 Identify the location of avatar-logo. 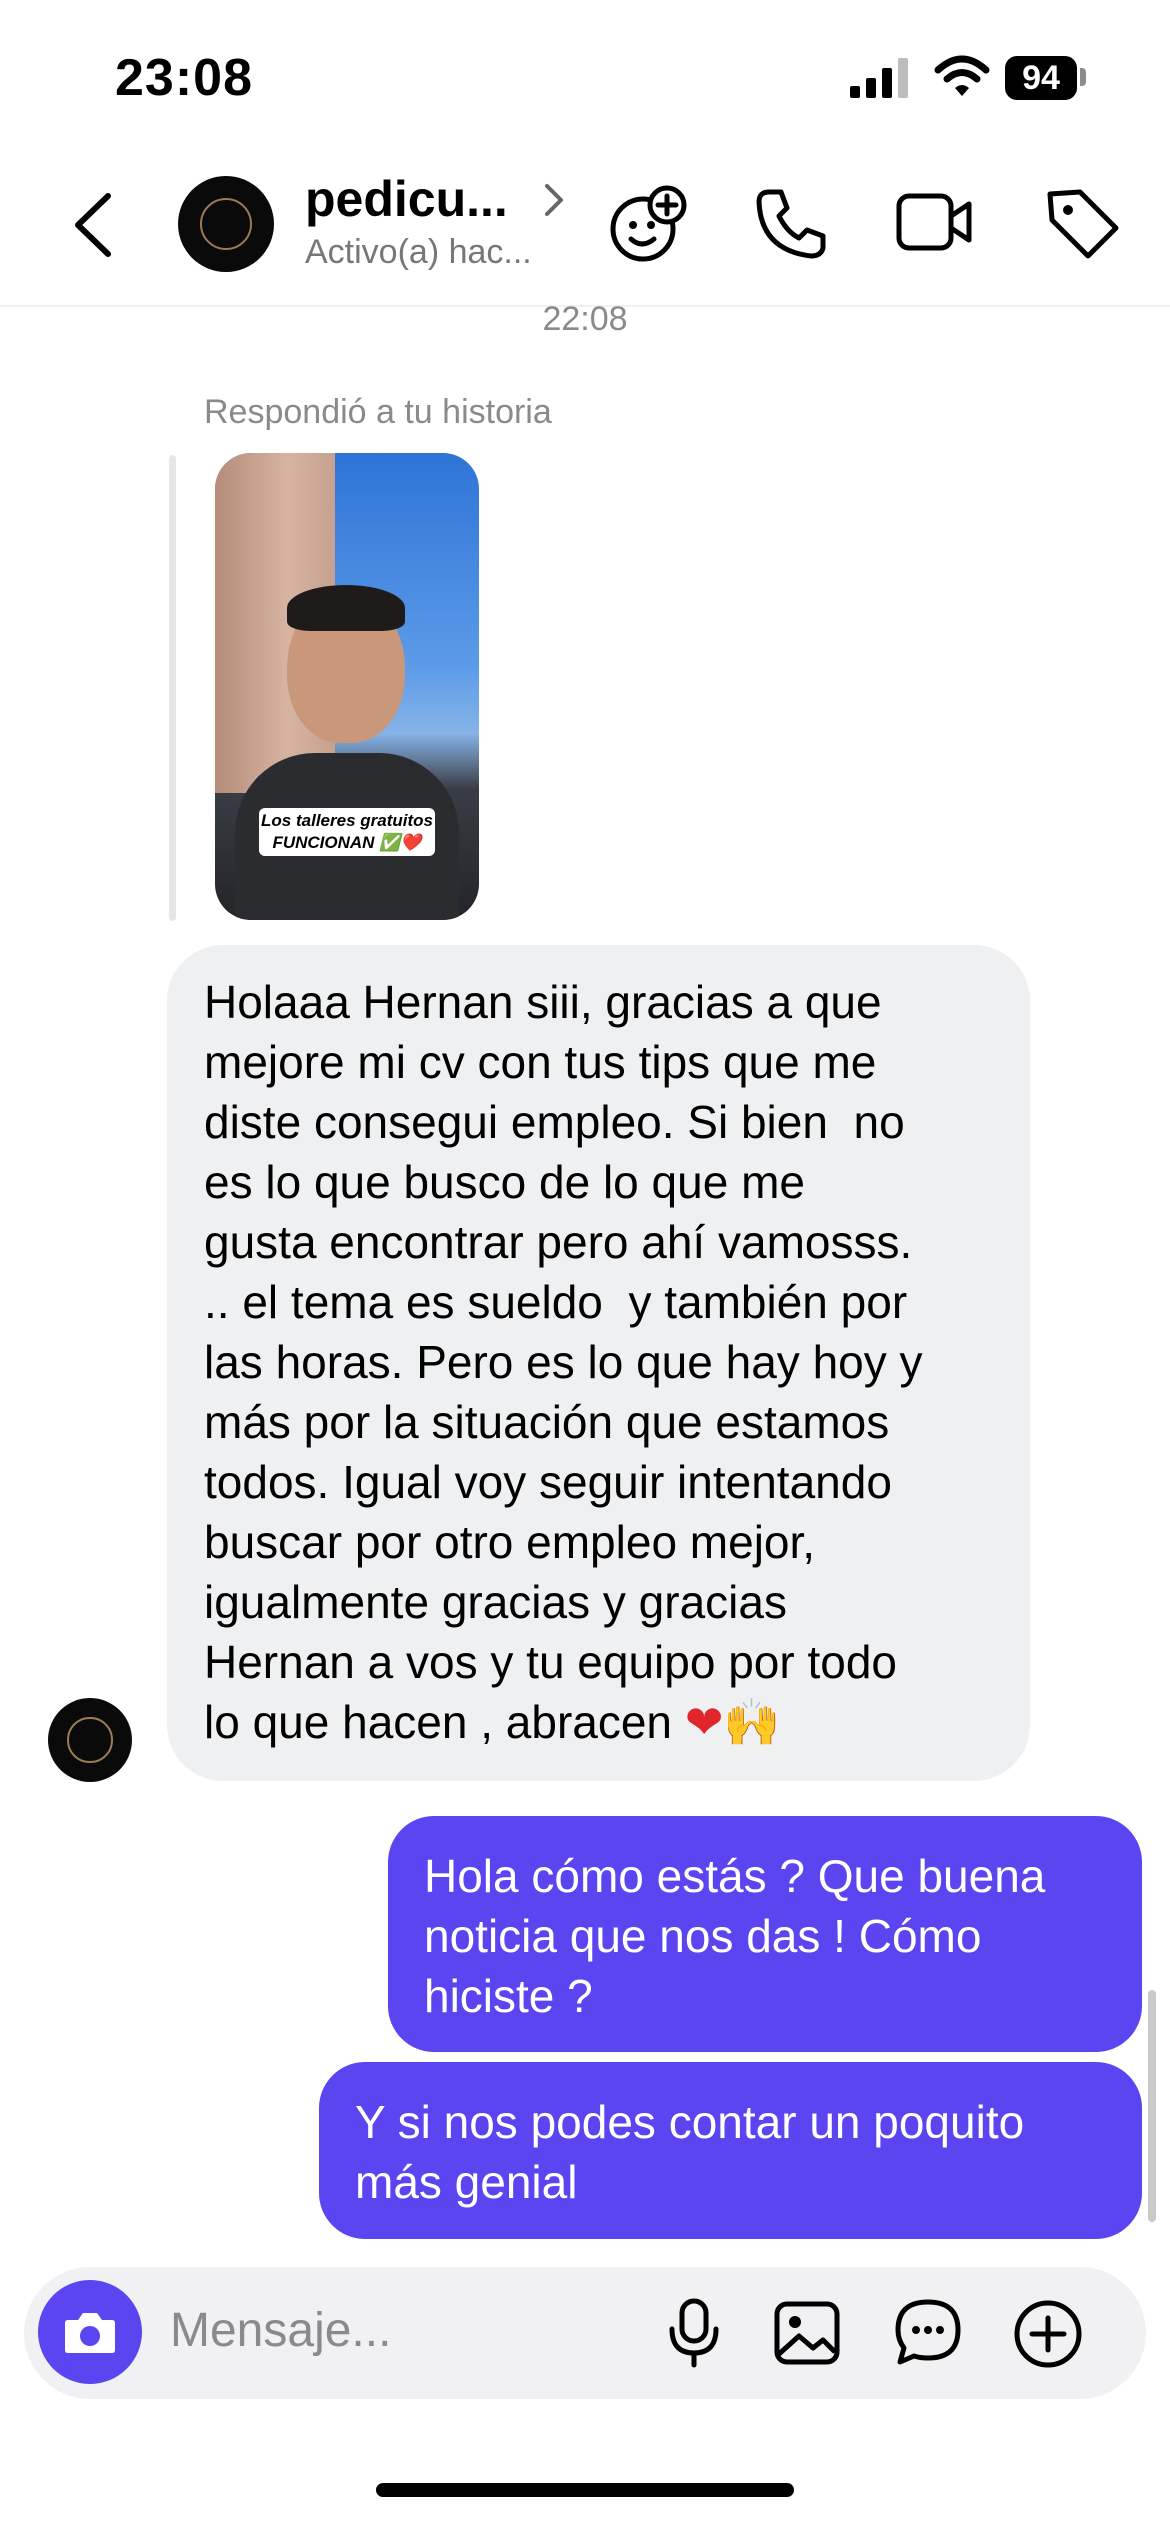
(226, 224).